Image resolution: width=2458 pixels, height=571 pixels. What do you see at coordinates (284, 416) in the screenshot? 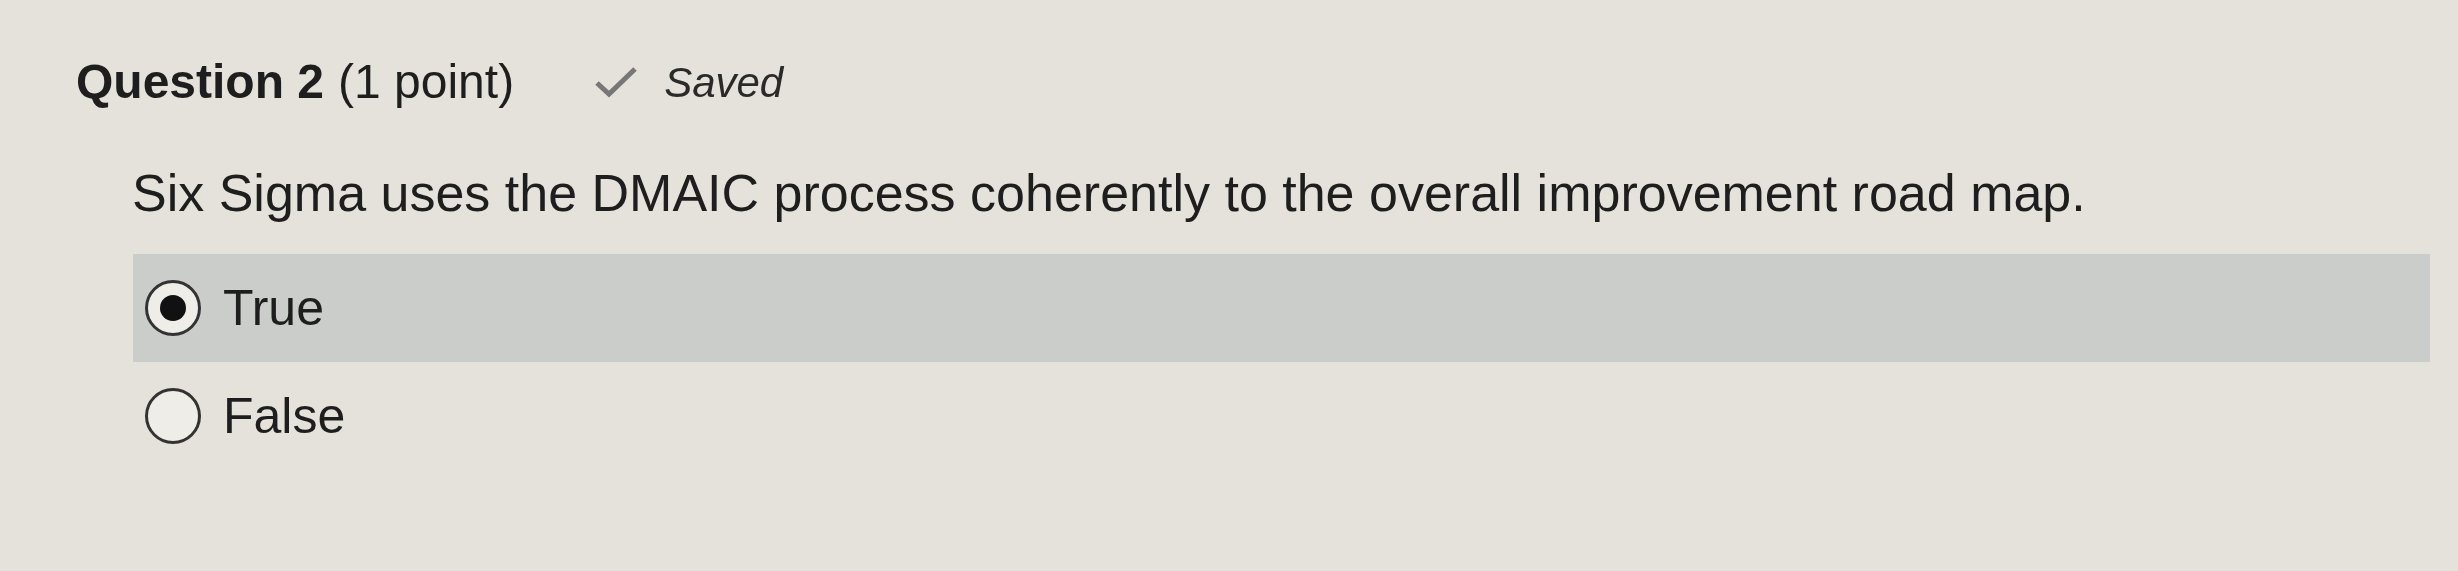
I see `option-label: False` at bounding box center [284, 416].